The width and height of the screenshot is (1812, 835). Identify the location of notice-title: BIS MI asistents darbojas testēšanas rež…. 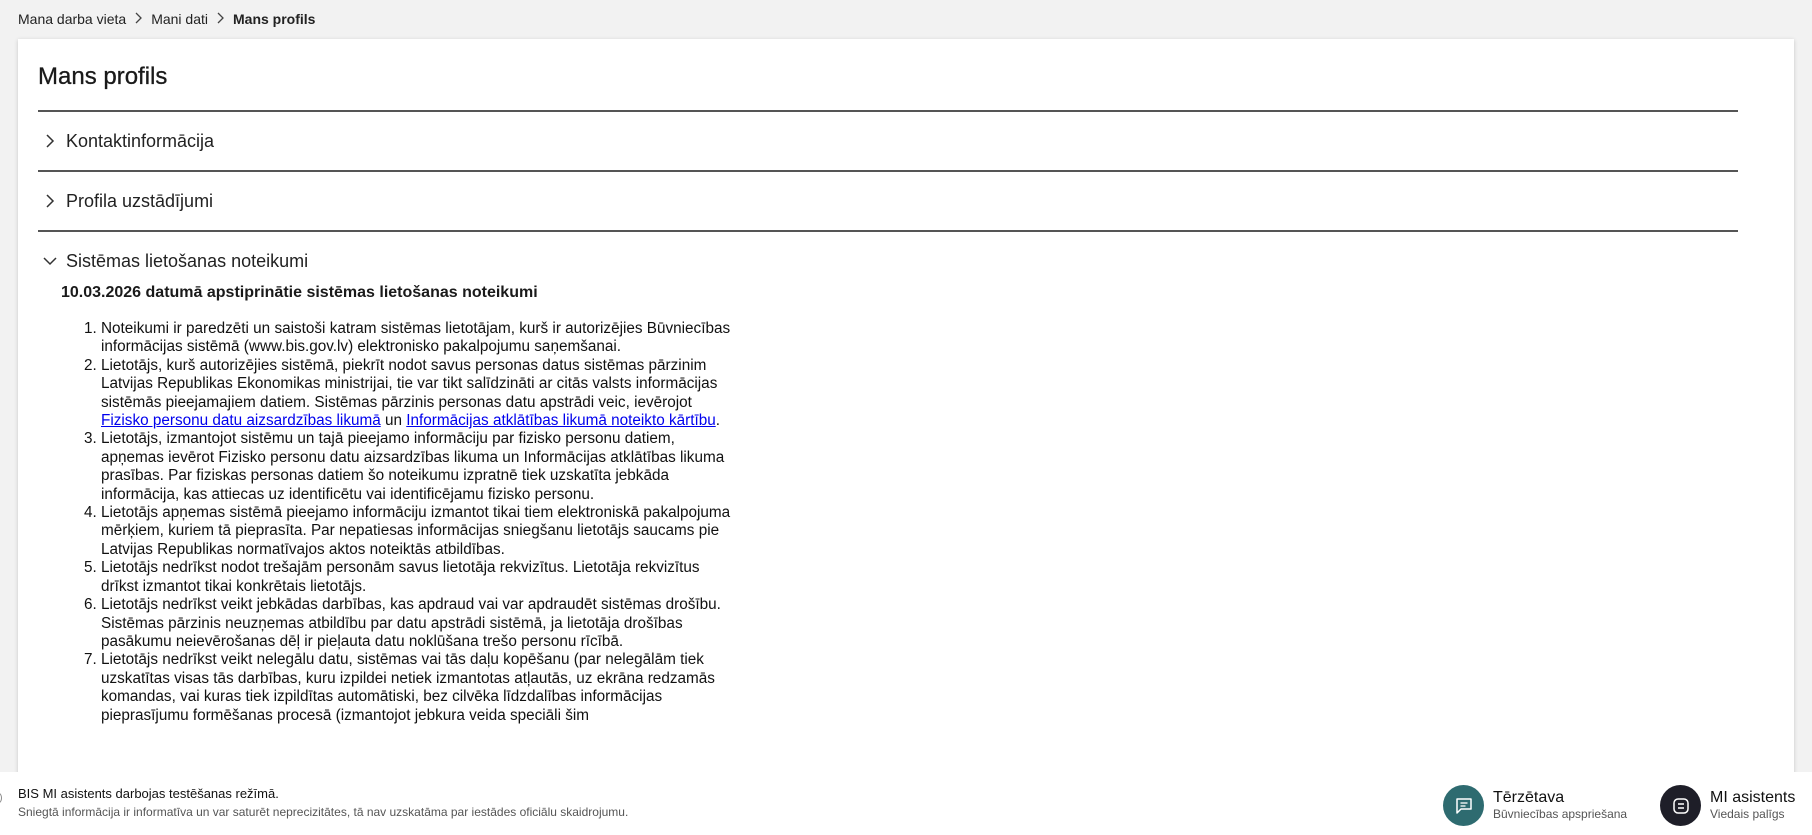
(148, 793).